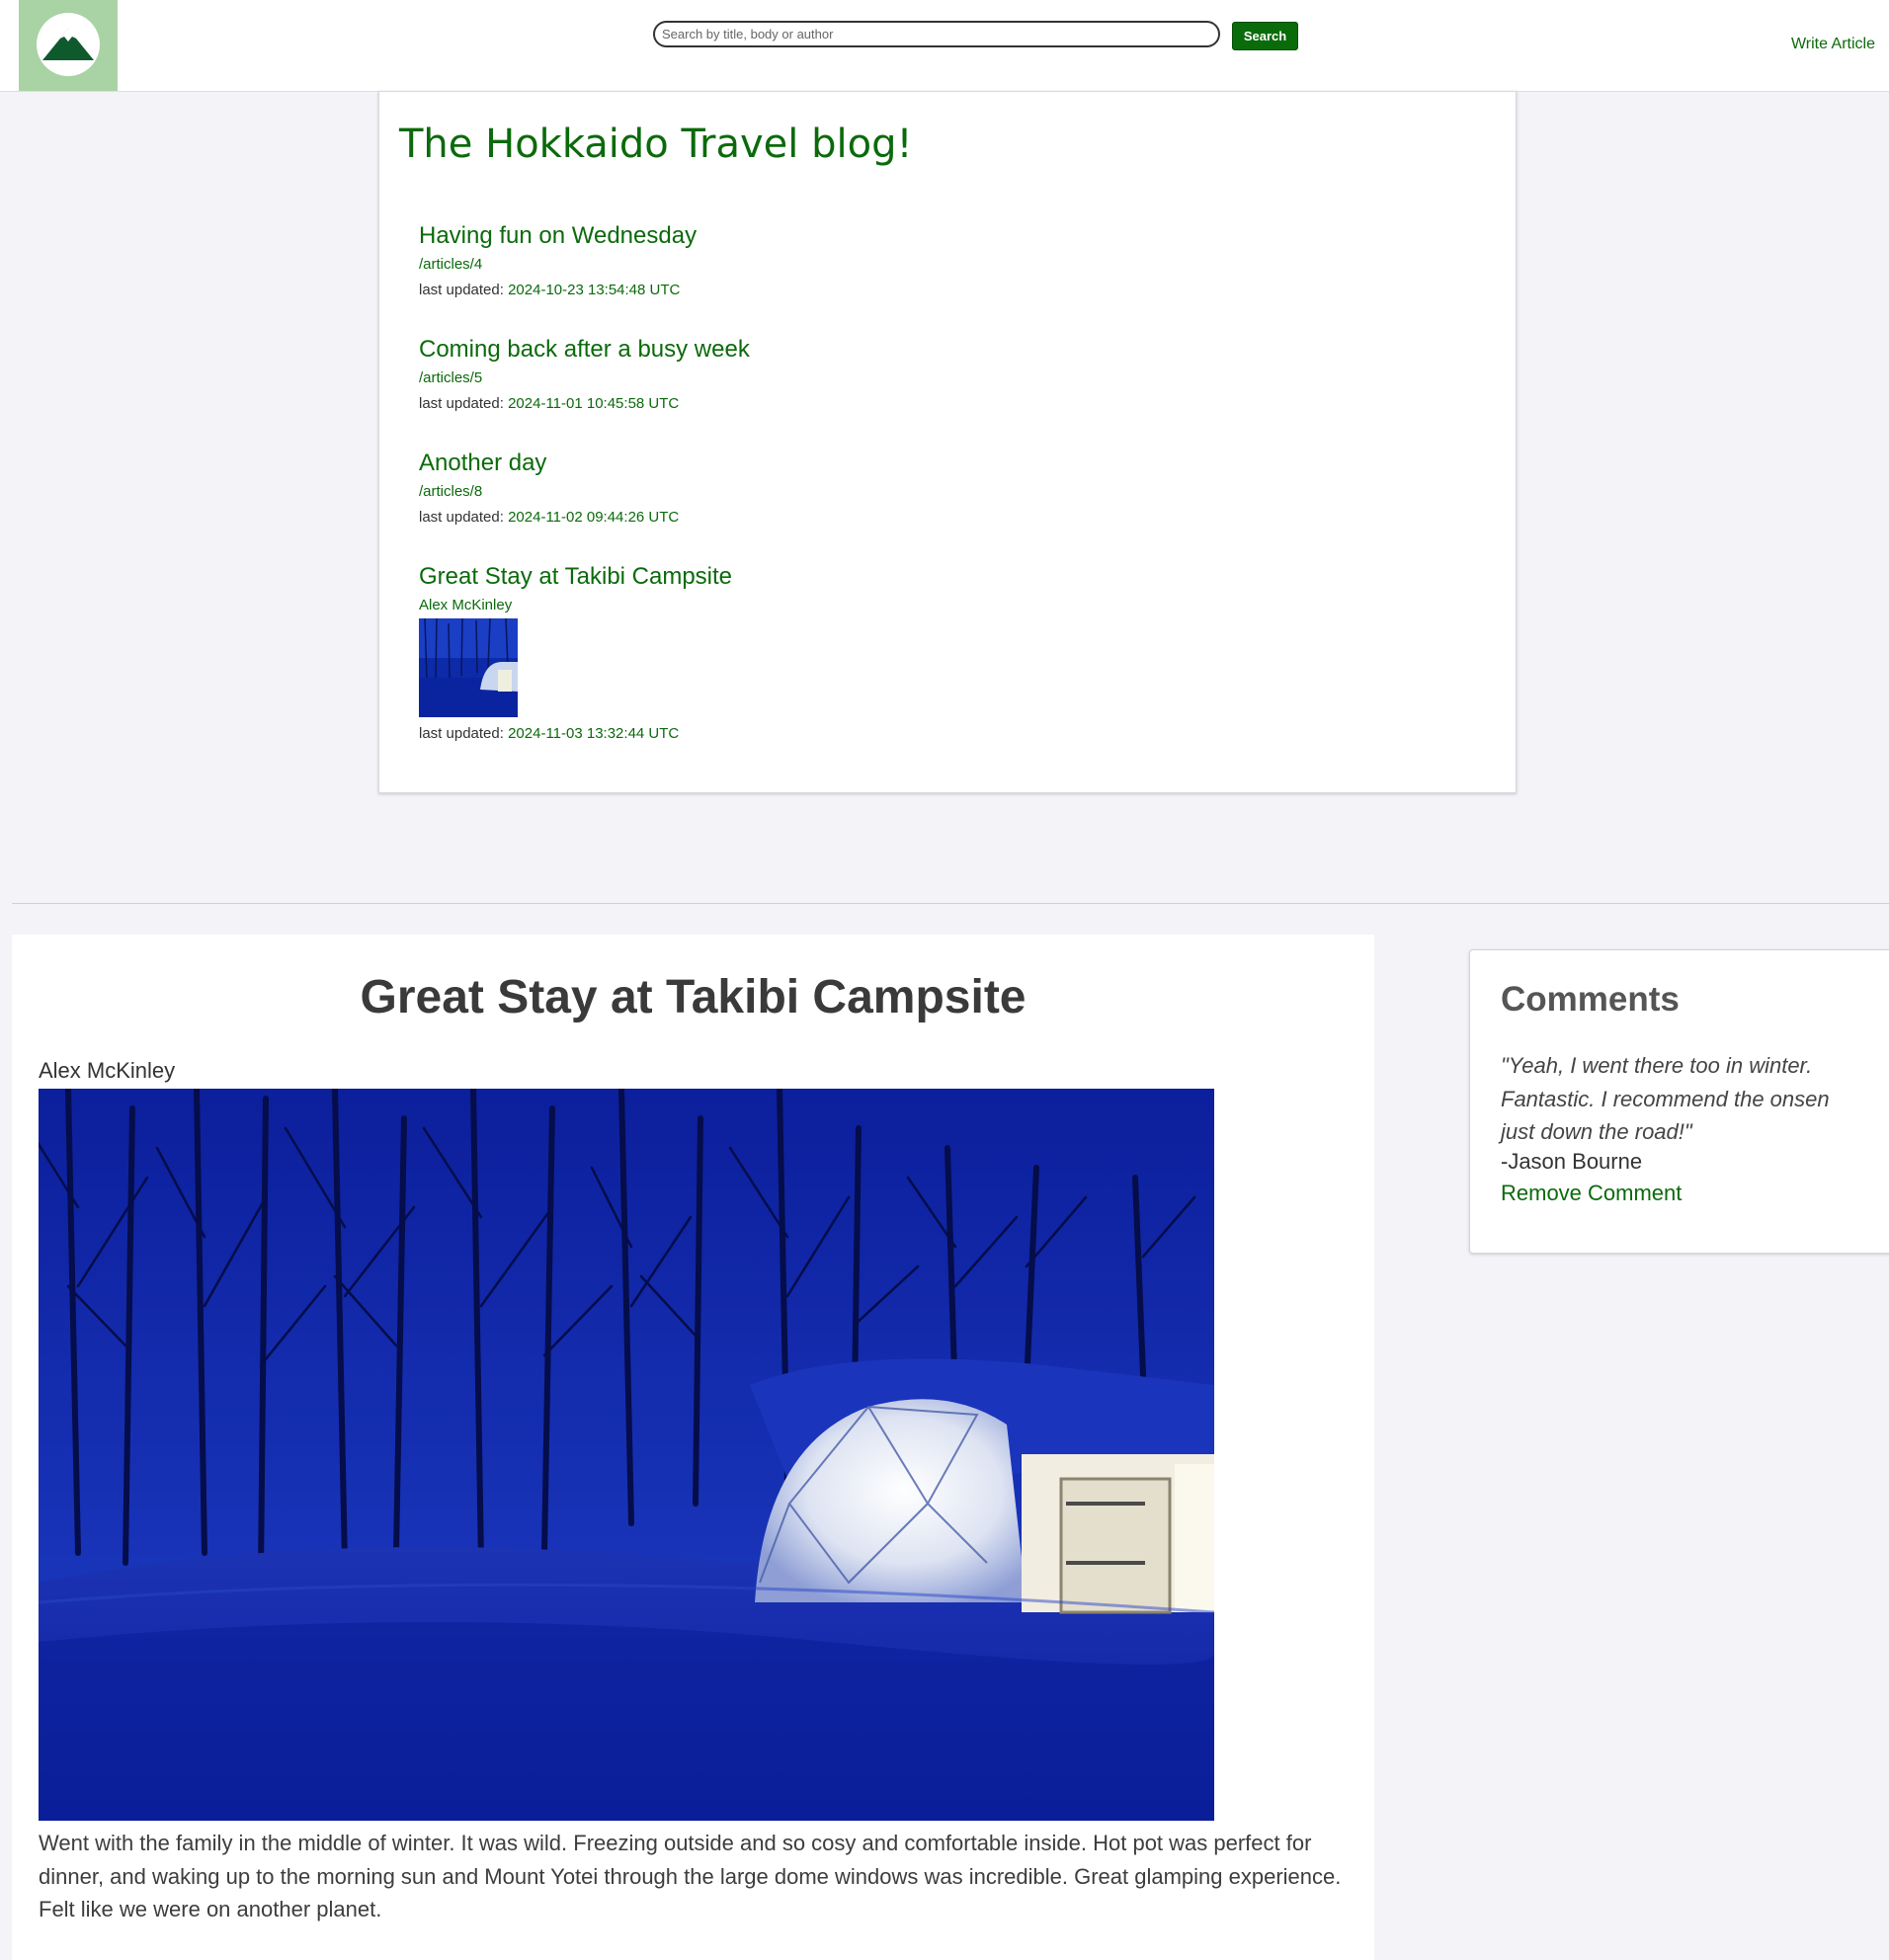 Image resolution: width=1889 pixels, height=1960 pixels. What do you see at coordinates (950, 903) in the screenshot?
I see `section-divider` at bounding box center [950, 903].